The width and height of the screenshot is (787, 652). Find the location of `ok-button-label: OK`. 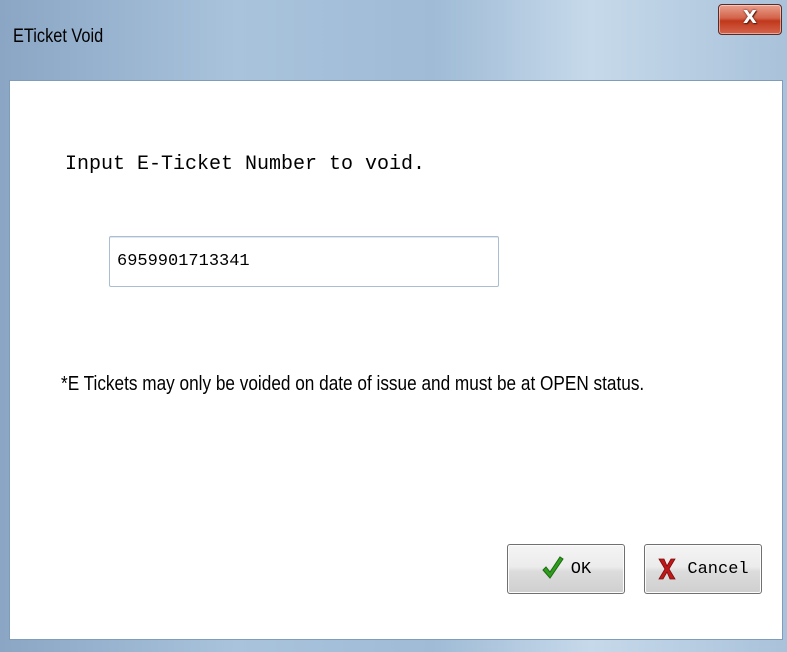

ok-button-label: OK is located at coordinates (581, 569).